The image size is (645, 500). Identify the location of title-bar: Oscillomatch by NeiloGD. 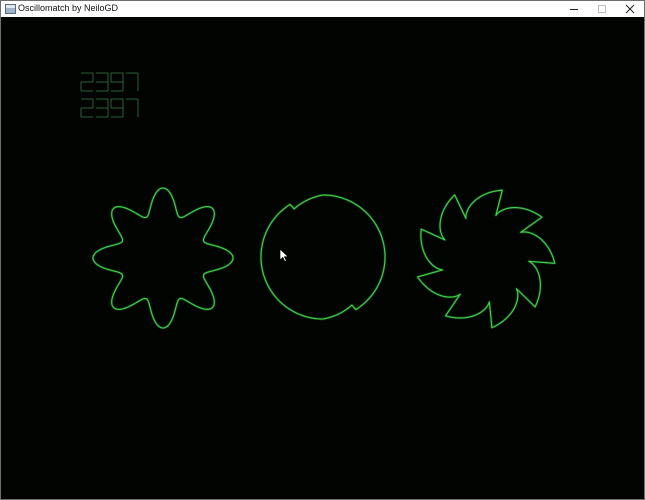
(322, 9).